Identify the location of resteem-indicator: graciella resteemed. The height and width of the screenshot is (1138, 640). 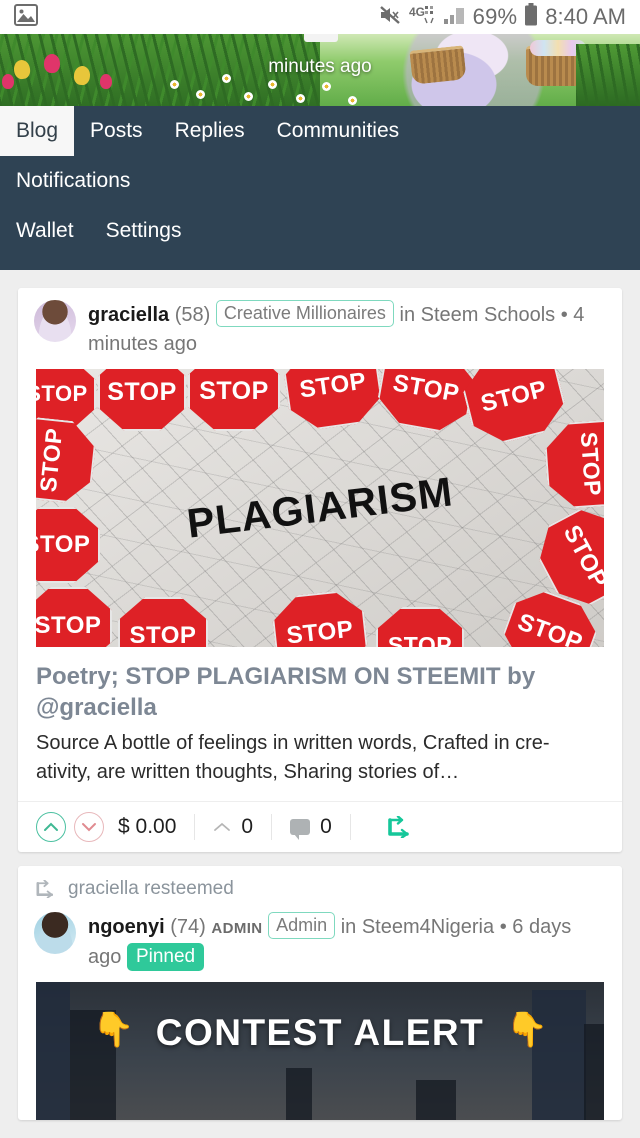
(320, 883).